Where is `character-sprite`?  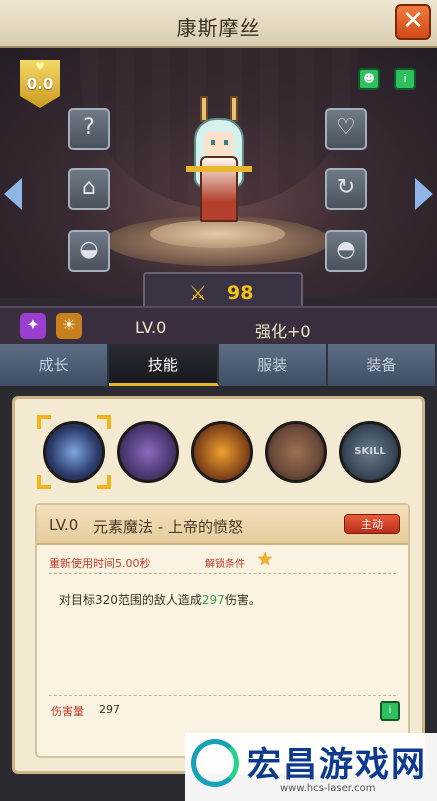
character-sprite is located at coordinates (219, 166).